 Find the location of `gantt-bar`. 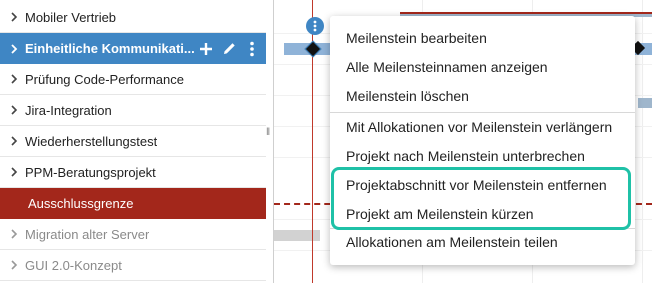

gantt-bar is located at coordinates (645, 103).